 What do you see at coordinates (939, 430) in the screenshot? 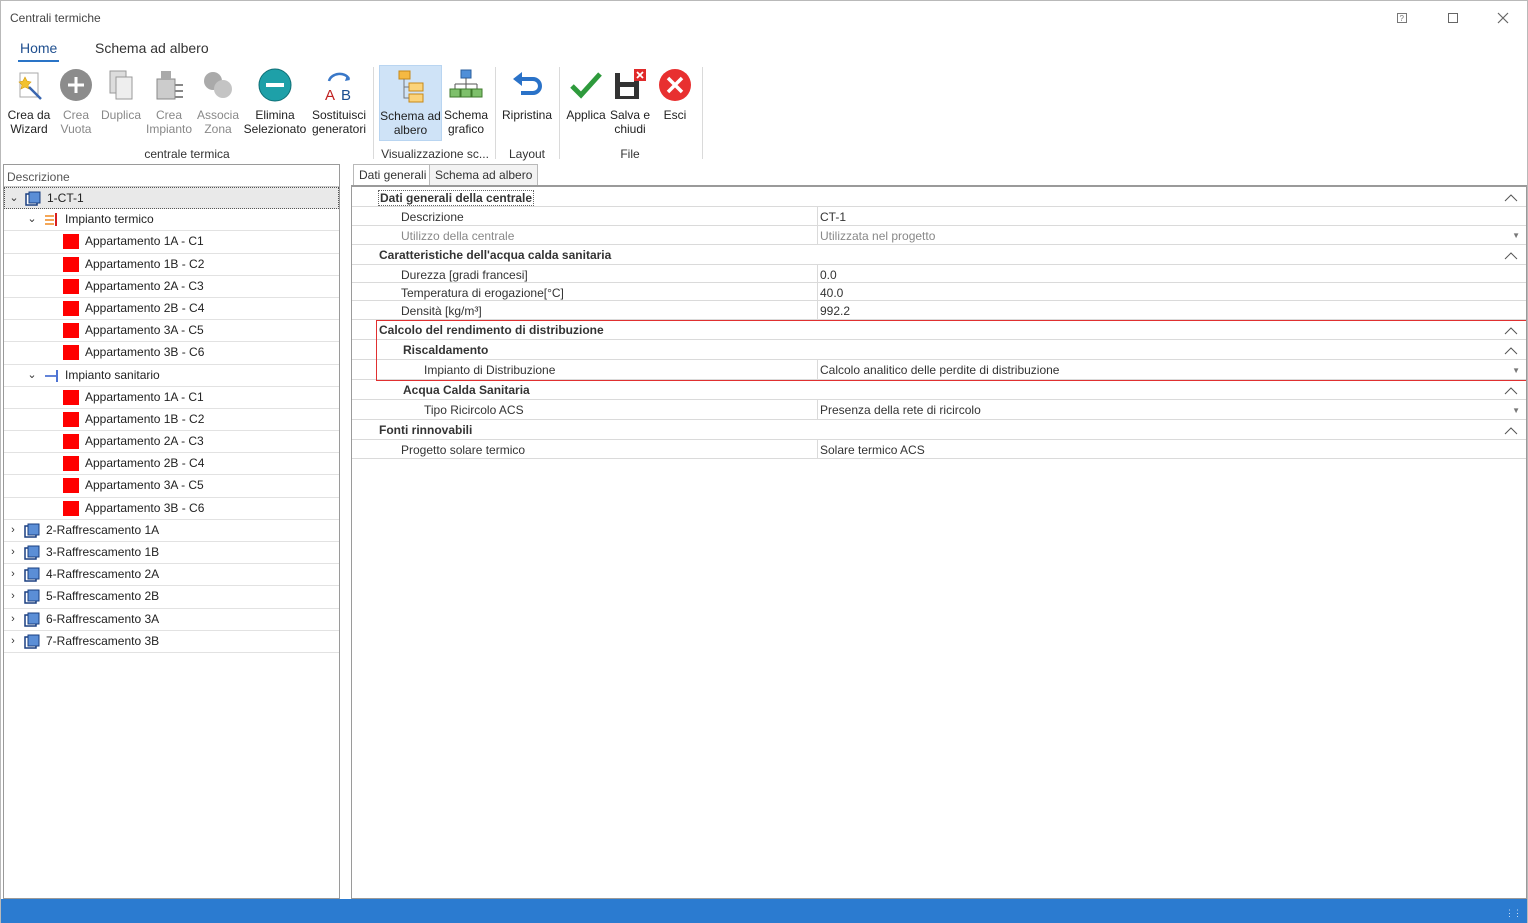
I see `category-row: Fonti rinnovabili` at bounding box center [939, 430].